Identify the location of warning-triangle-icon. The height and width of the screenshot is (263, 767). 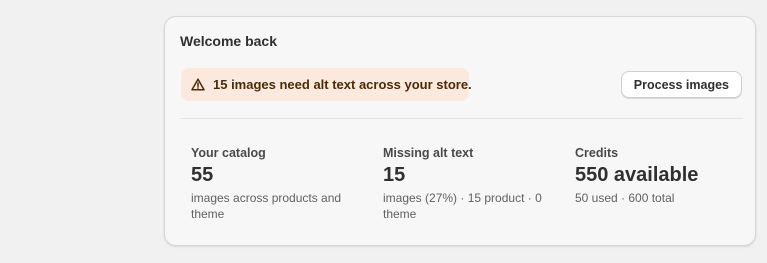
(198, 85).